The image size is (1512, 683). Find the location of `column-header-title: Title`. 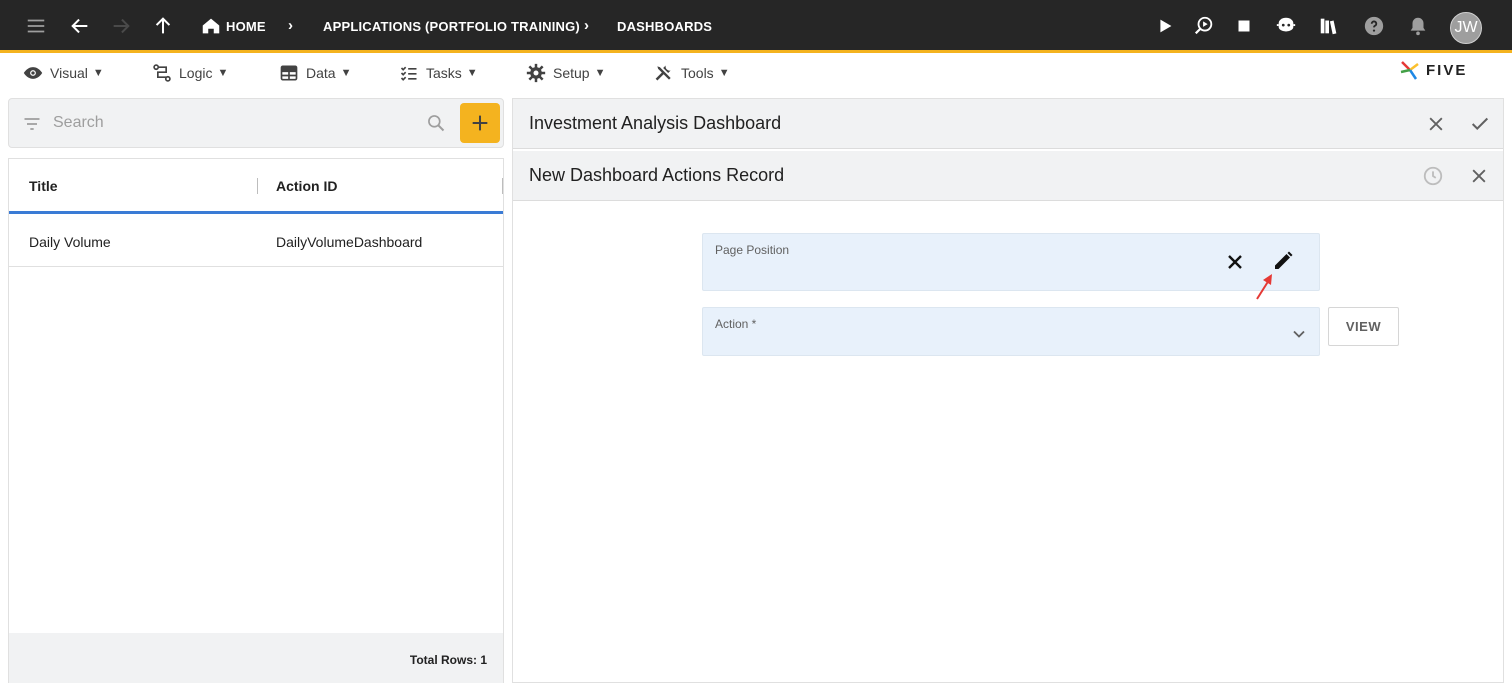

column-header-title: Title is located at coordinates (43, 186).